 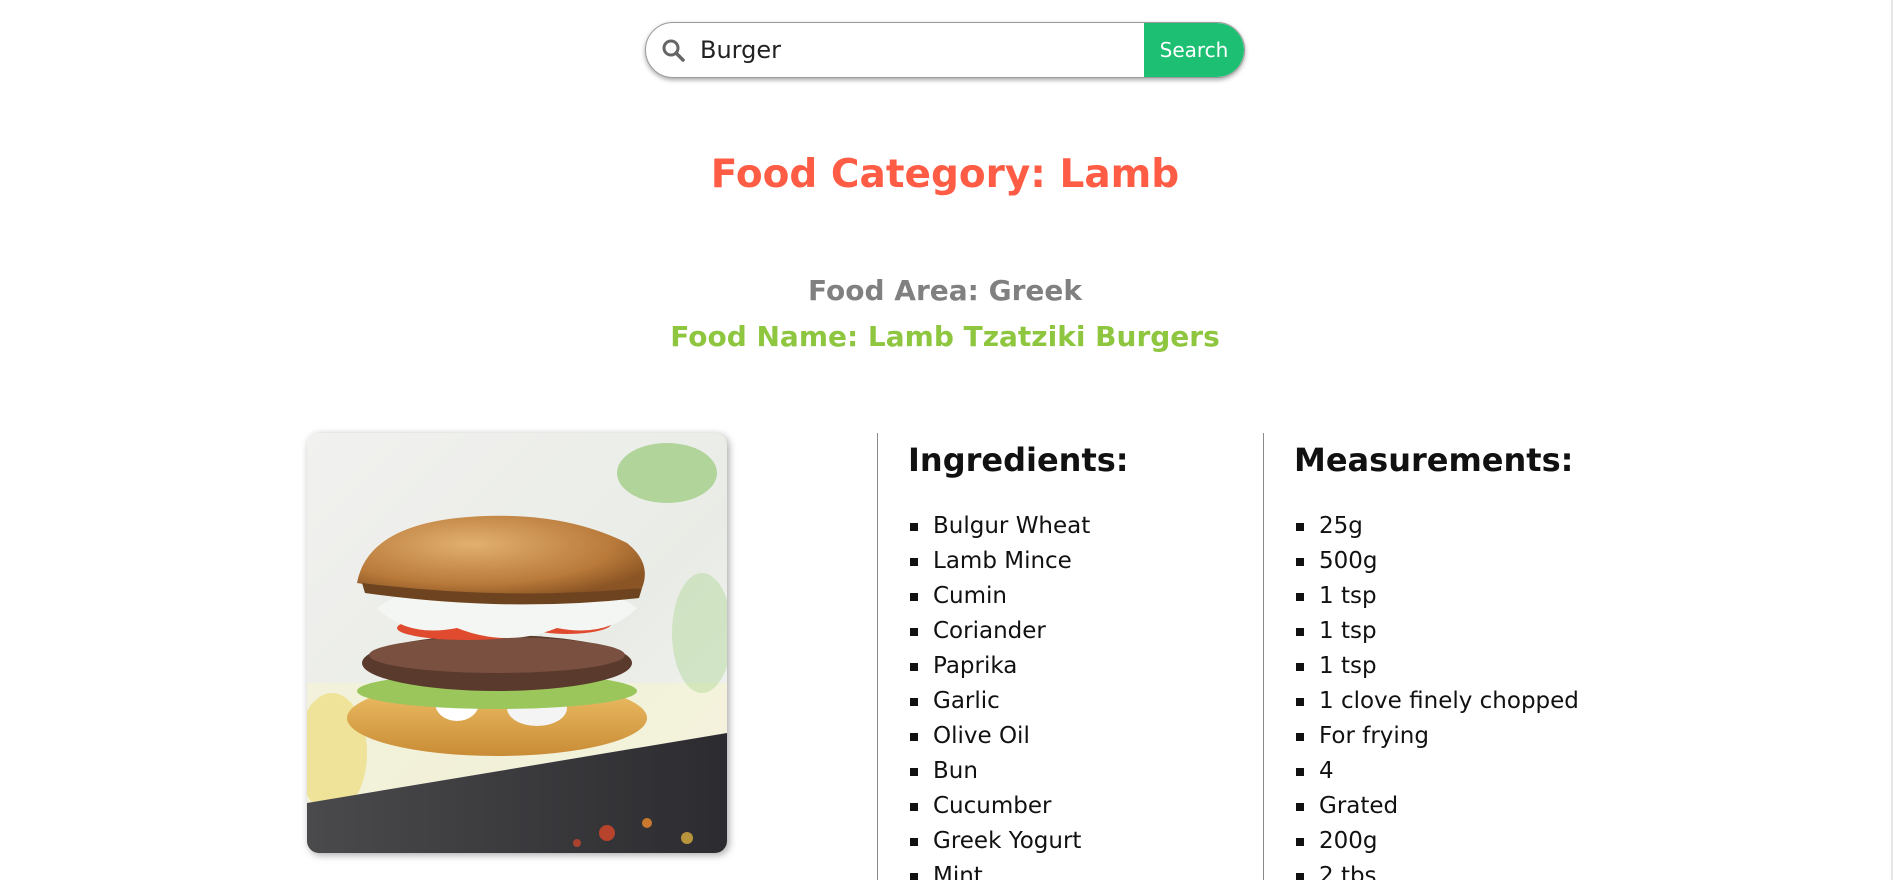 What do you see at coordinates (945, 174) in the screenshot?
I see `food-category-heading: Food Category: Lamb` at bounding box center [945, 174].